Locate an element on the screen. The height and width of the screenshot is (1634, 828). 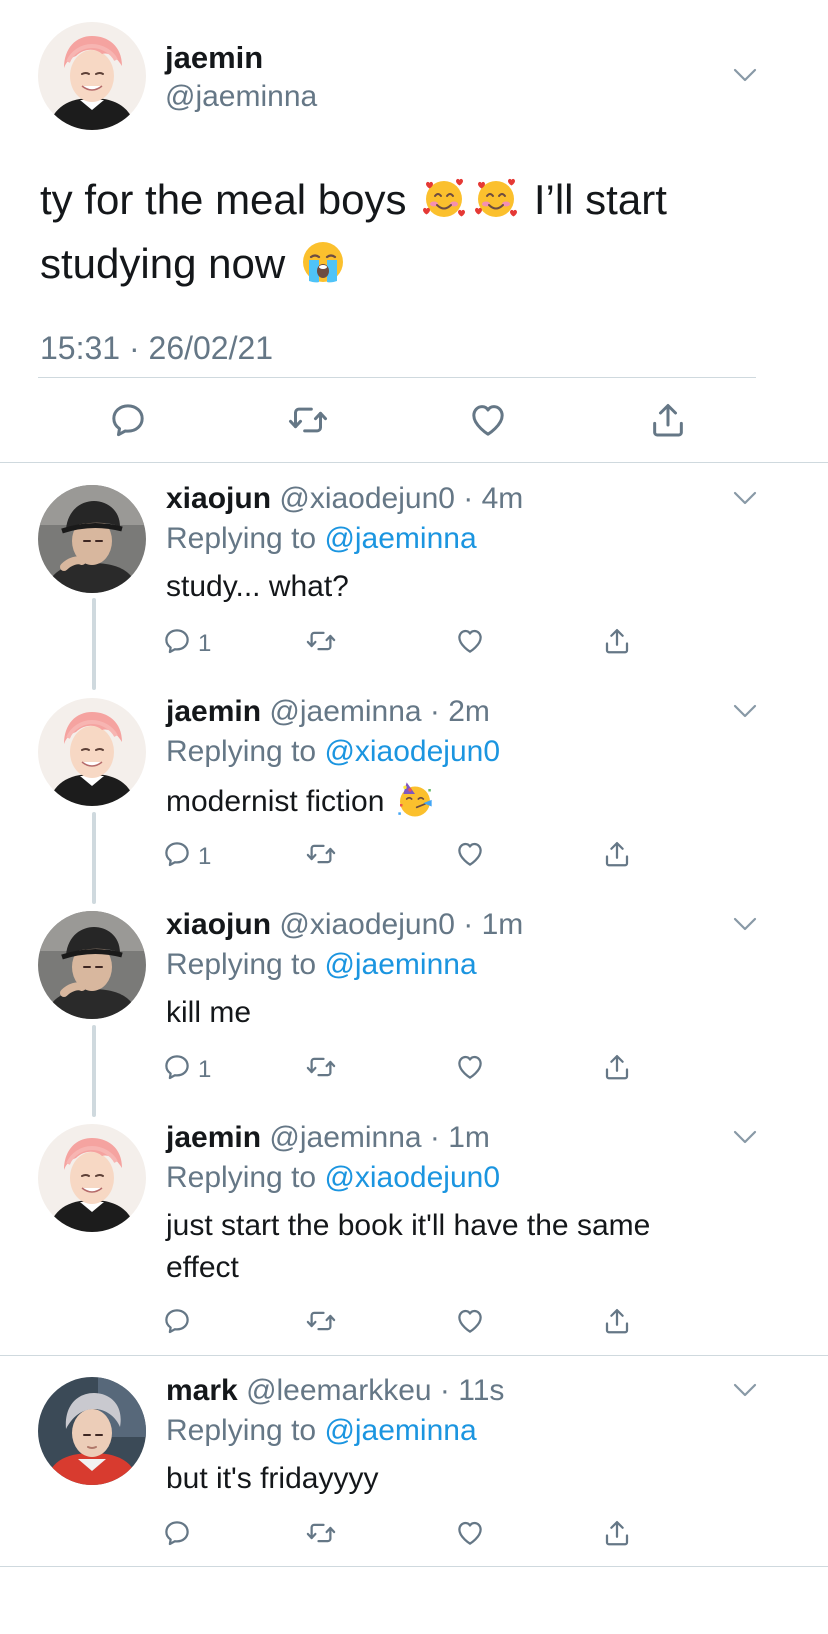
reply-text: study... what? is located at coordinates (257, 586).